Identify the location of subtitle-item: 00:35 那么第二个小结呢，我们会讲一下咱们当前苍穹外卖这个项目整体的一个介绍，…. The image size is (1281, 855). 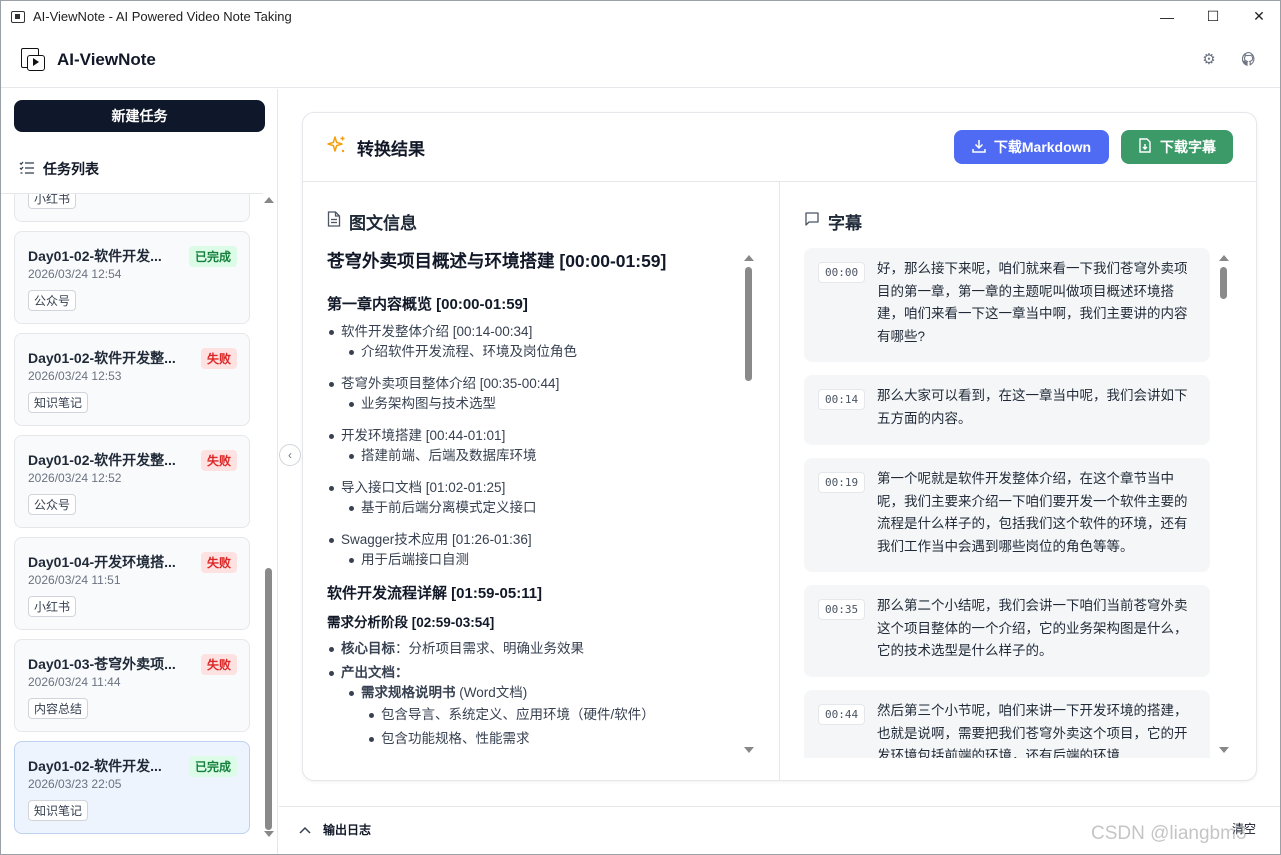
(1007, 631).